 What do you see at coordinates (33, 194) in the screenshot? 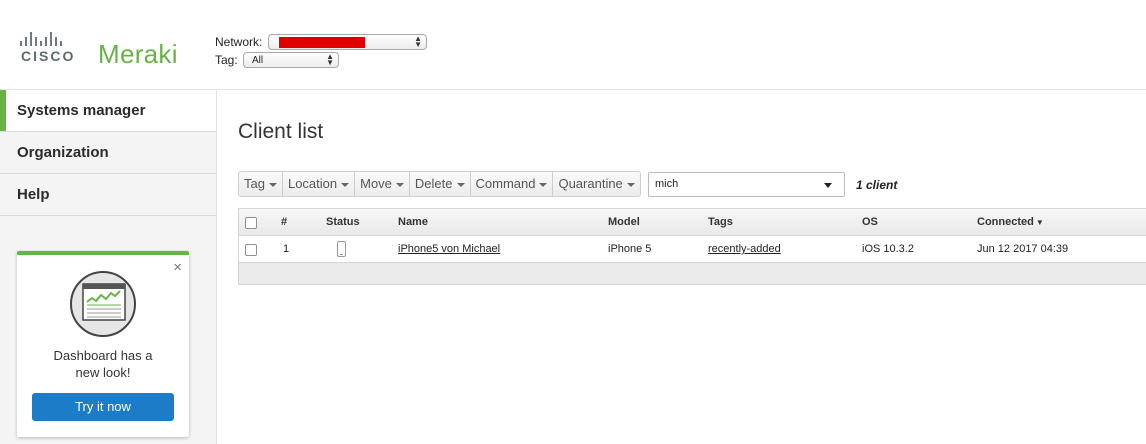
I see `sidebar-item-label: Help` at bounding box center [33, 194].